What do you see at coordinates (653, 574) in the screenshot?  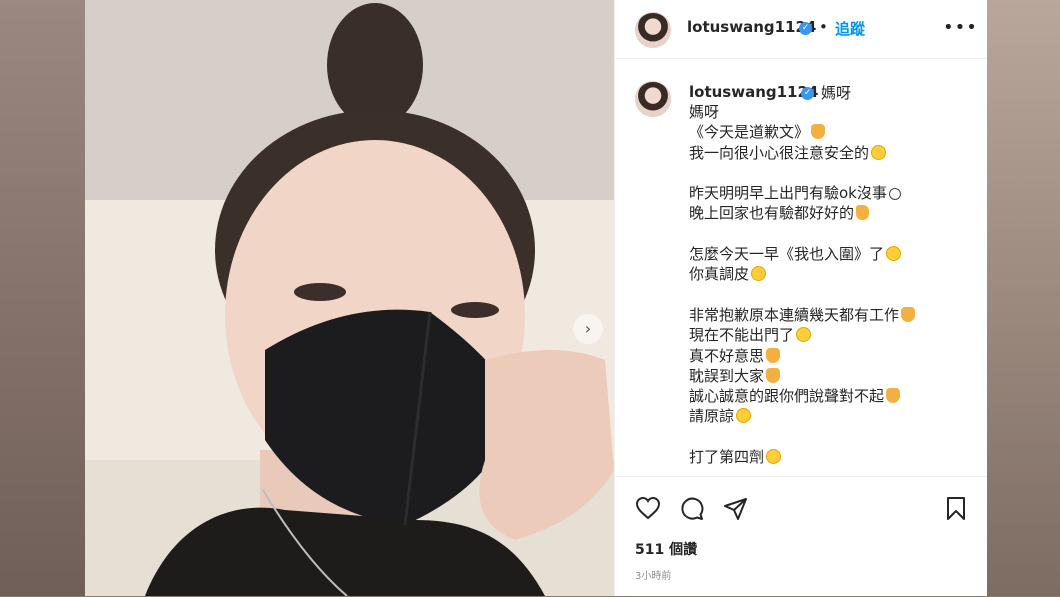 I see `post-time: 3小時前` at bounding box center [653, 574].